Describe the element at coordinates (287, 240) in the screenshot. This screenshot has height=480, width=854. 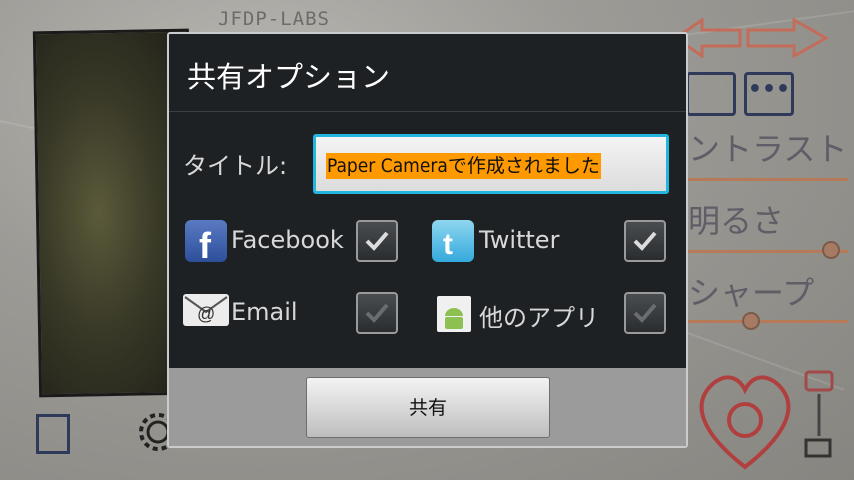
I see `facebook-label: Facebook` at that location.